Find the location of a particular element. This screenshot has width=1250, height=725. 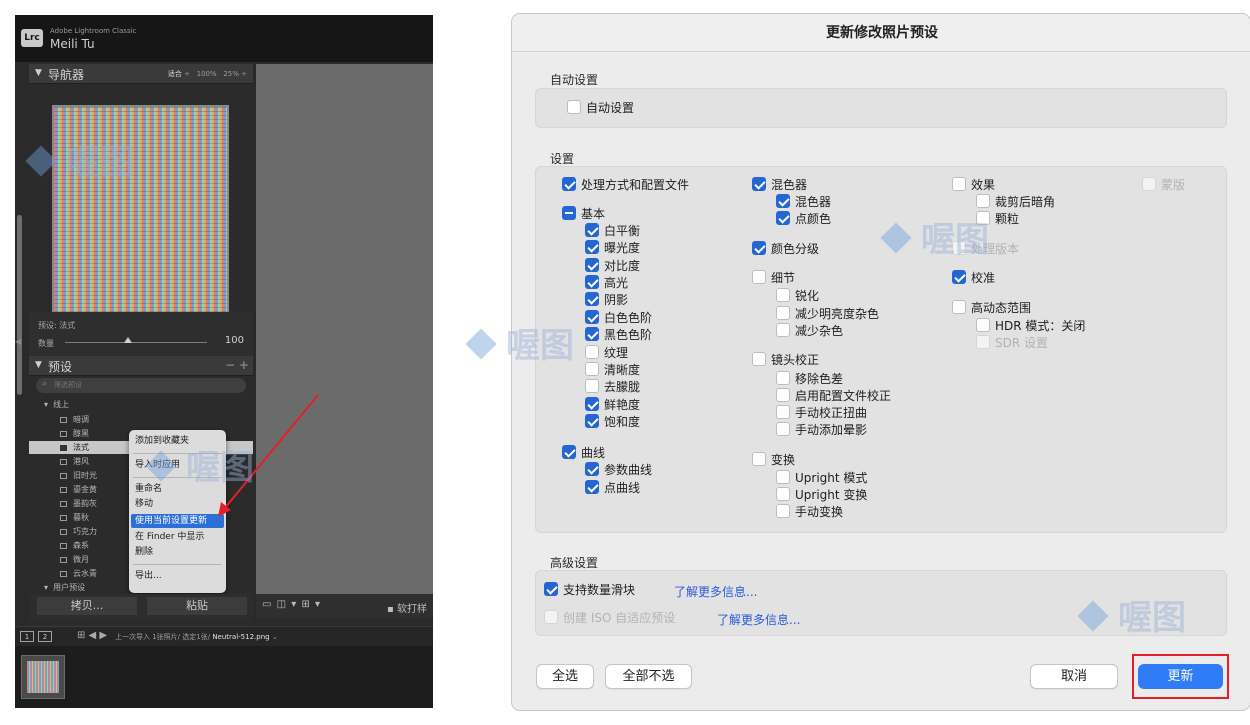

highlights-checkbox: 高光 is located at coordinates (606, 283).